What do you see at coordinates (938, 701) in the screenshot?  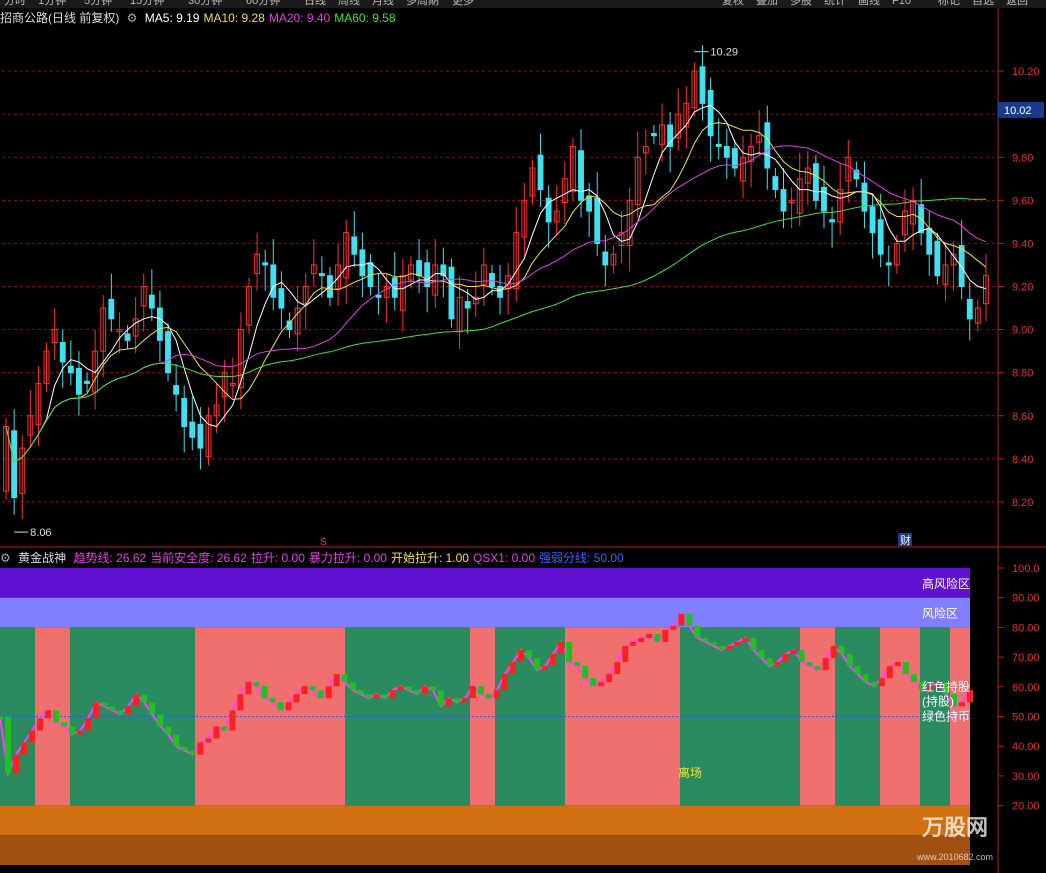 I see `legend-hold: (持股)` at bounding box center [938, 701].